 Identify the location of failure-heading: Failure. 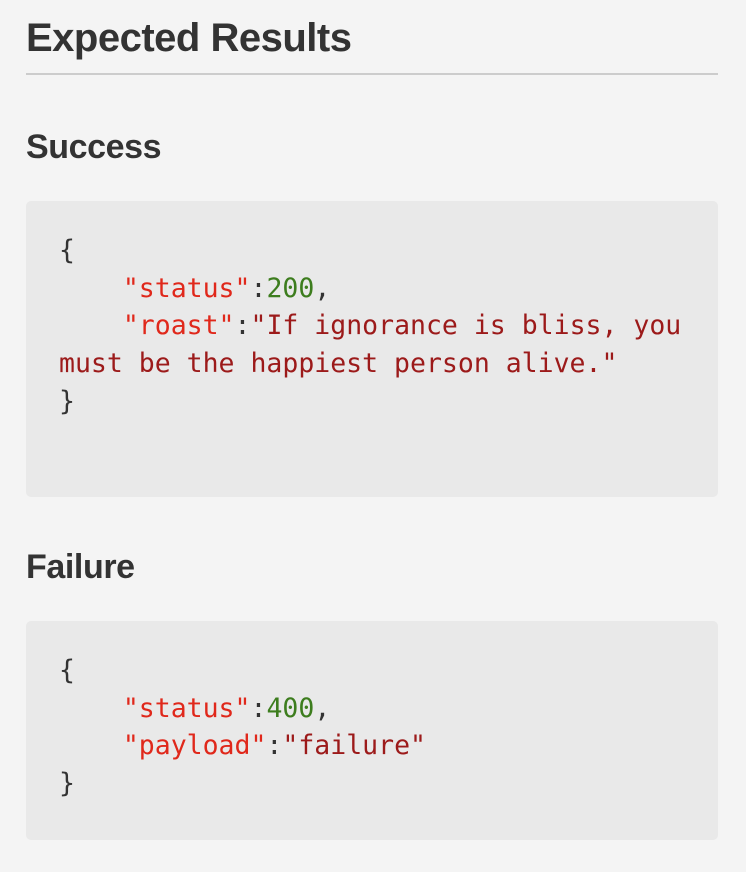
(80, 567).